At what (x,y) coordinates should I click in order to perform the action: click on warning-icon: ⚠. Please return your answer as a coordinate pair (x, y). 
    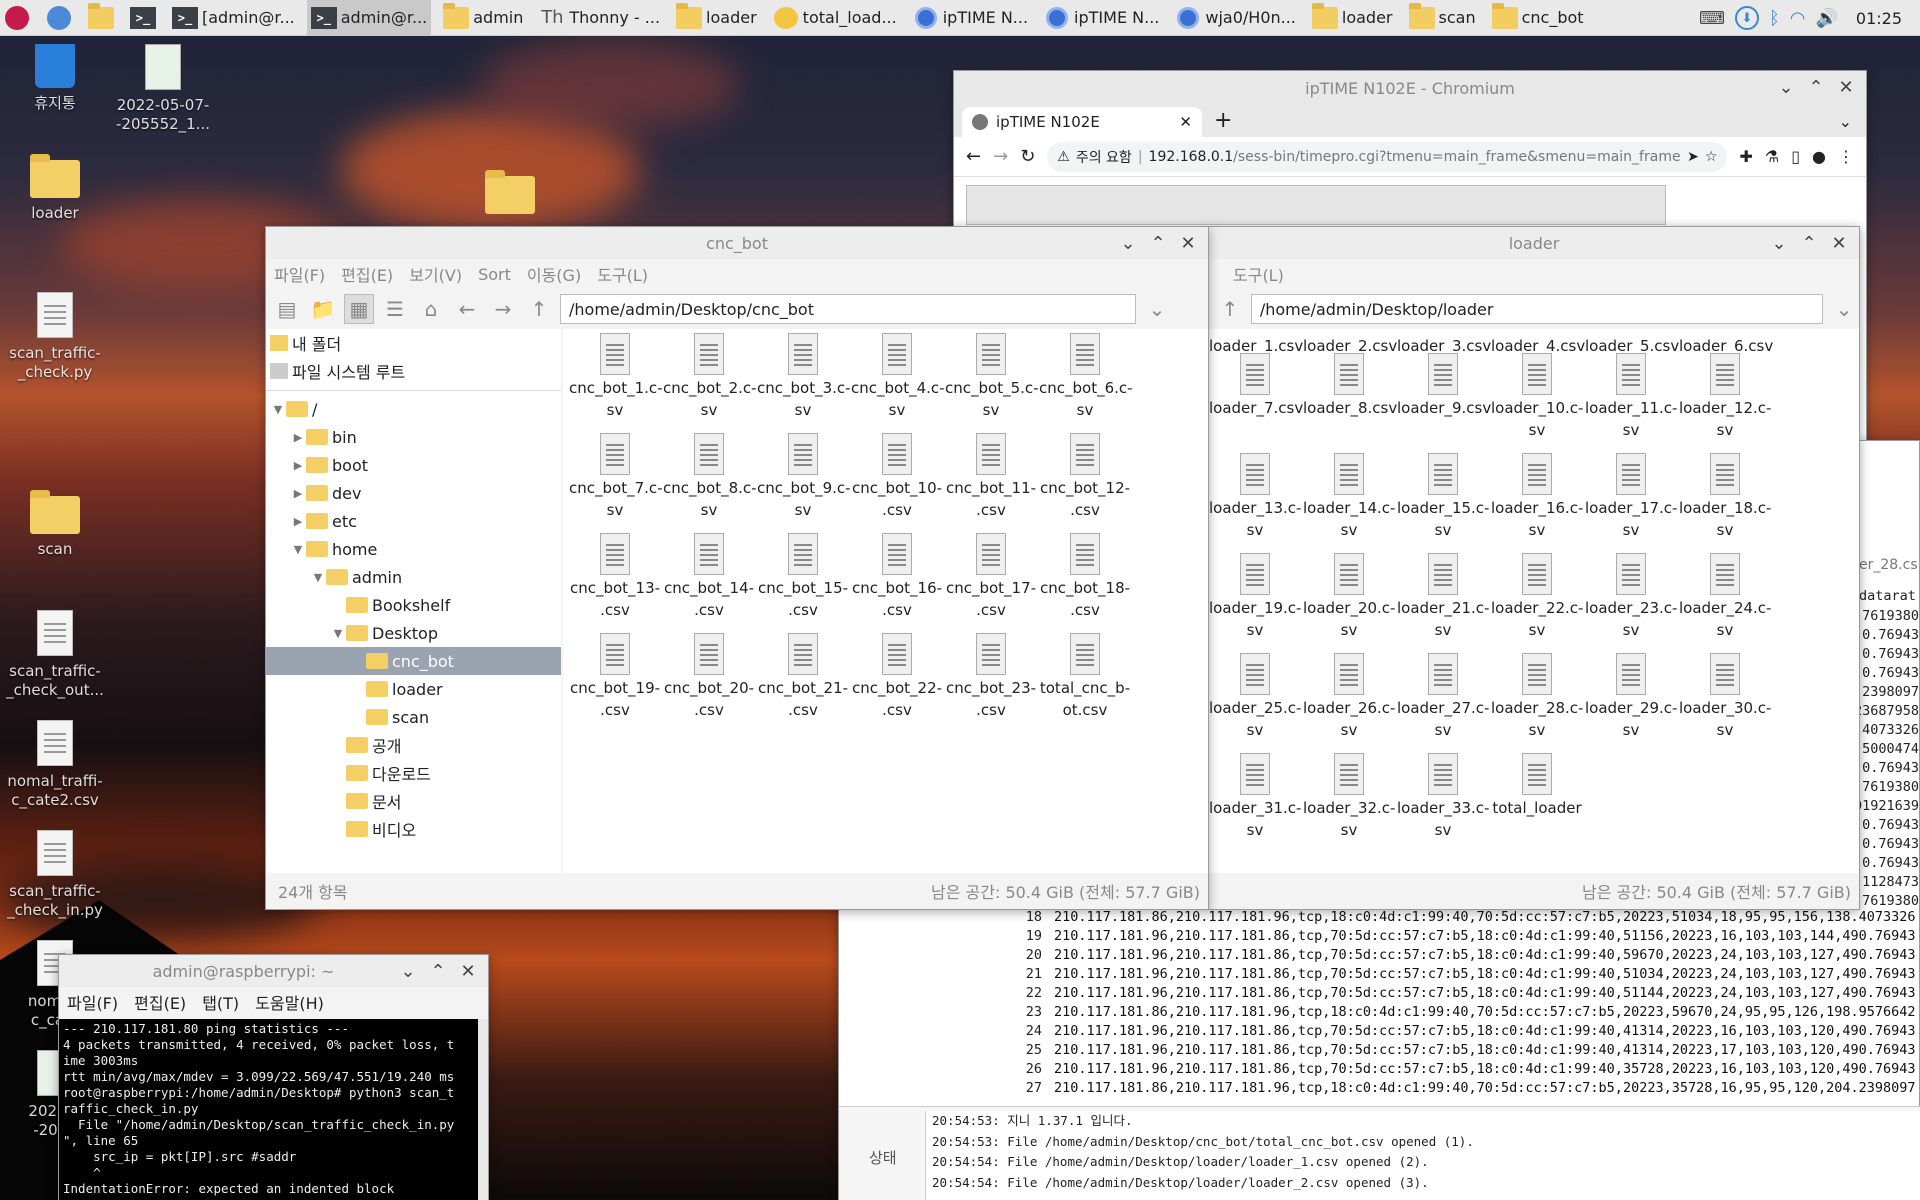
    Looking at the image, I should click on (1063, 157).